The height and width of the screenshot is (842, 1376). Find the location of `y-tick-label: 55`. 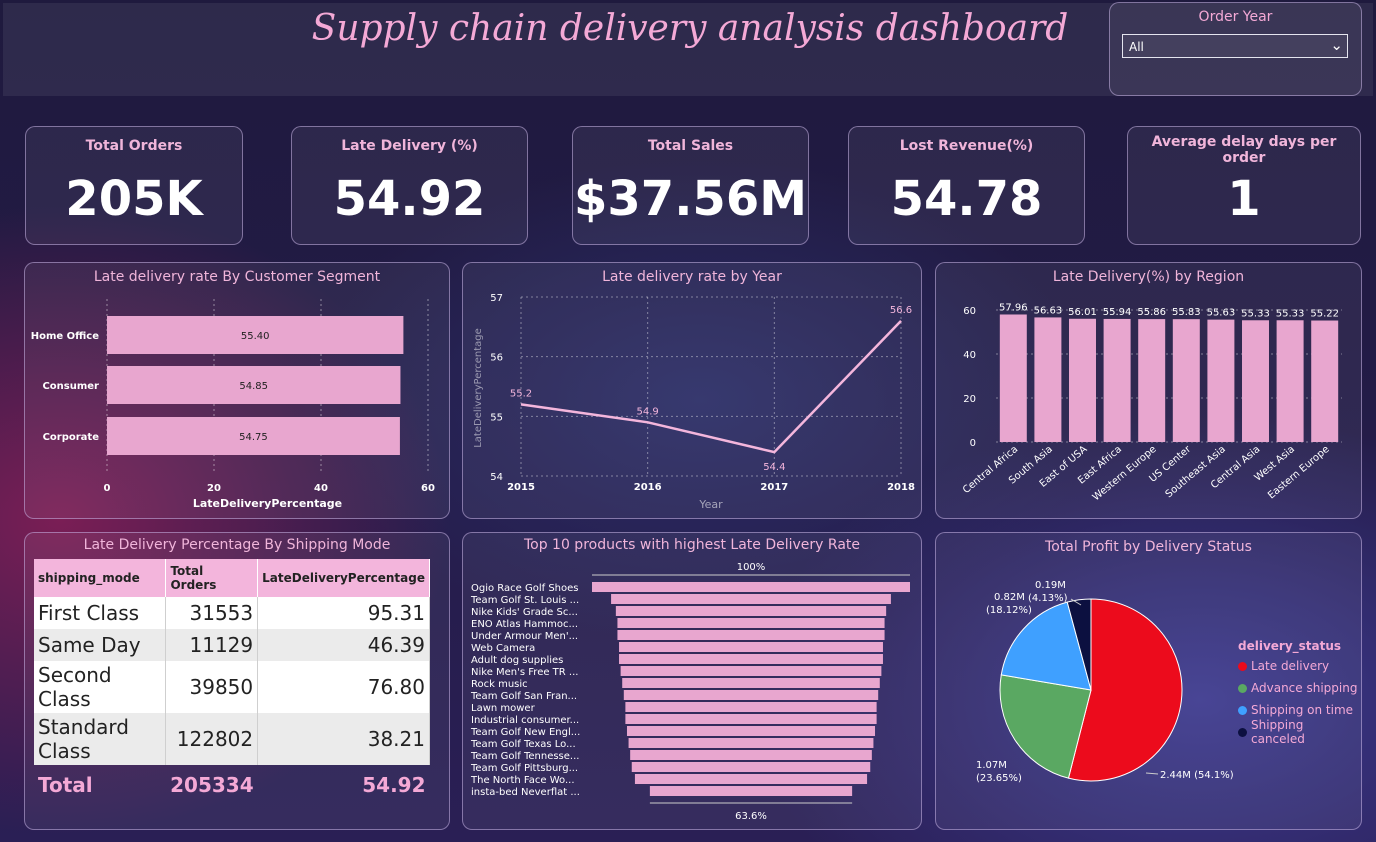

y-tick-label: 55 is located at coordinates (496, 417).